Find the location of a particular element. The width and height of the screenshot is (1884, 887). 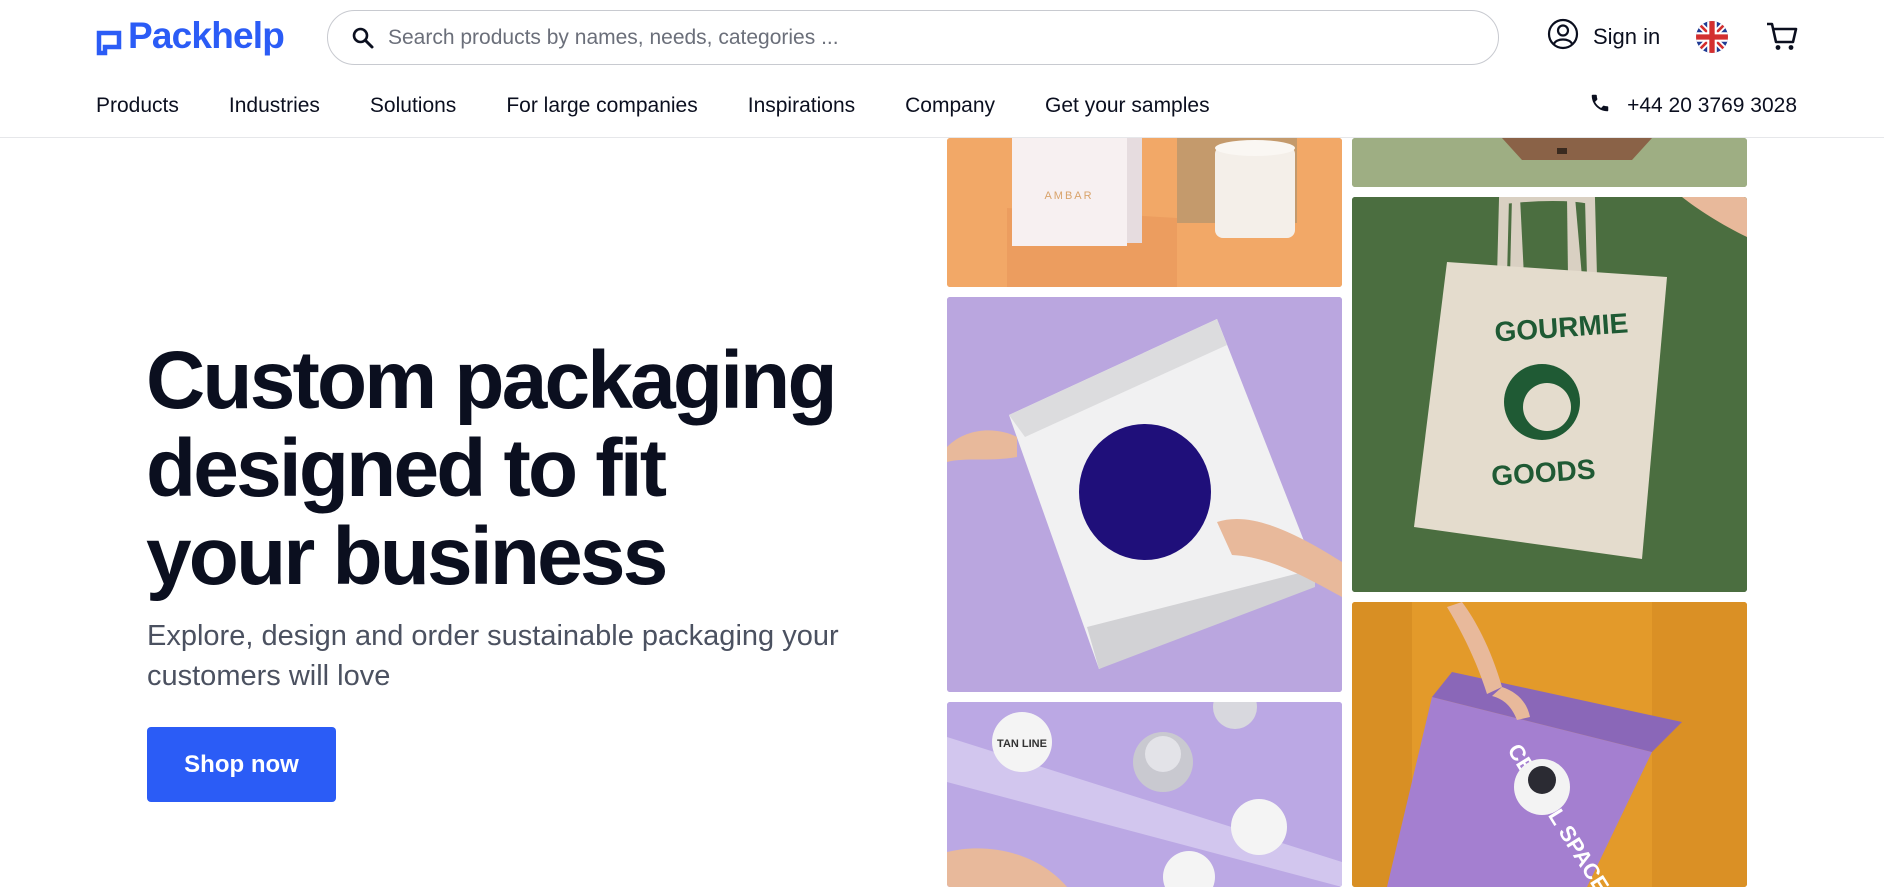

logo-mark-icon is located at coordinates (109, 39).